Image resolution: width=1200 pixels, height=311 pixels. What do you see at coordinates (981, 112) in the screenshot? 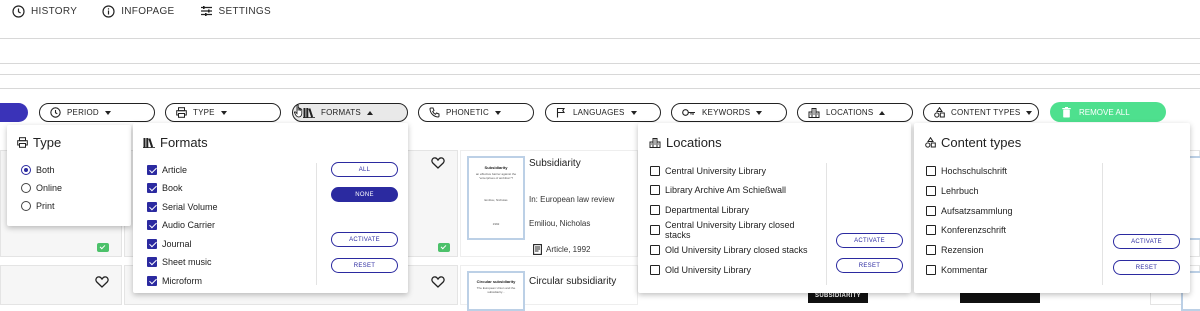
I see `filter-content-types: CONTENT TYPES` at bounding box center [981, 112].